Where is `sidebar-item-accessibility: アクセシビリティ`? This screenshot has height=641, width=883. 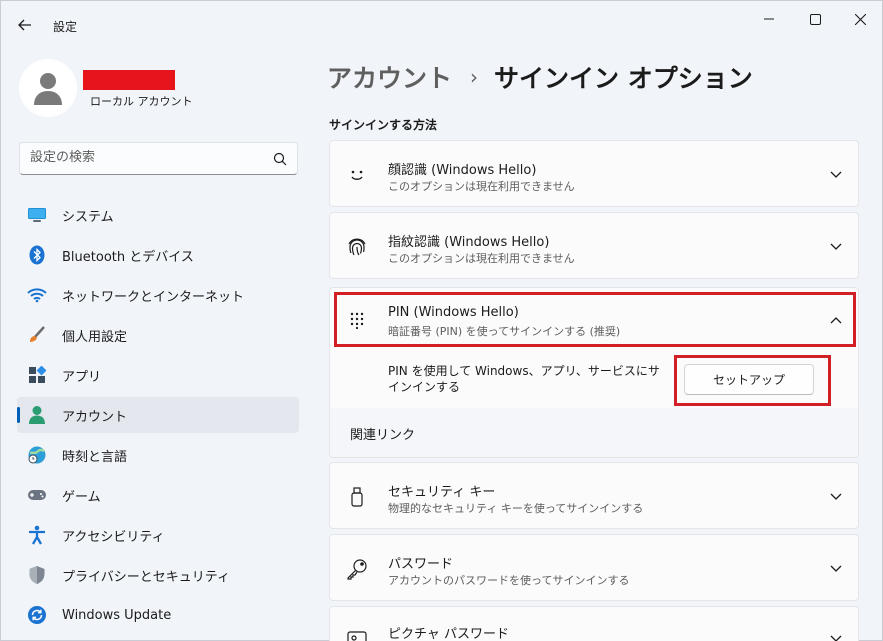 sidebar-item-accessibility: アクセシビリティ is located at coordinates (158, 535).